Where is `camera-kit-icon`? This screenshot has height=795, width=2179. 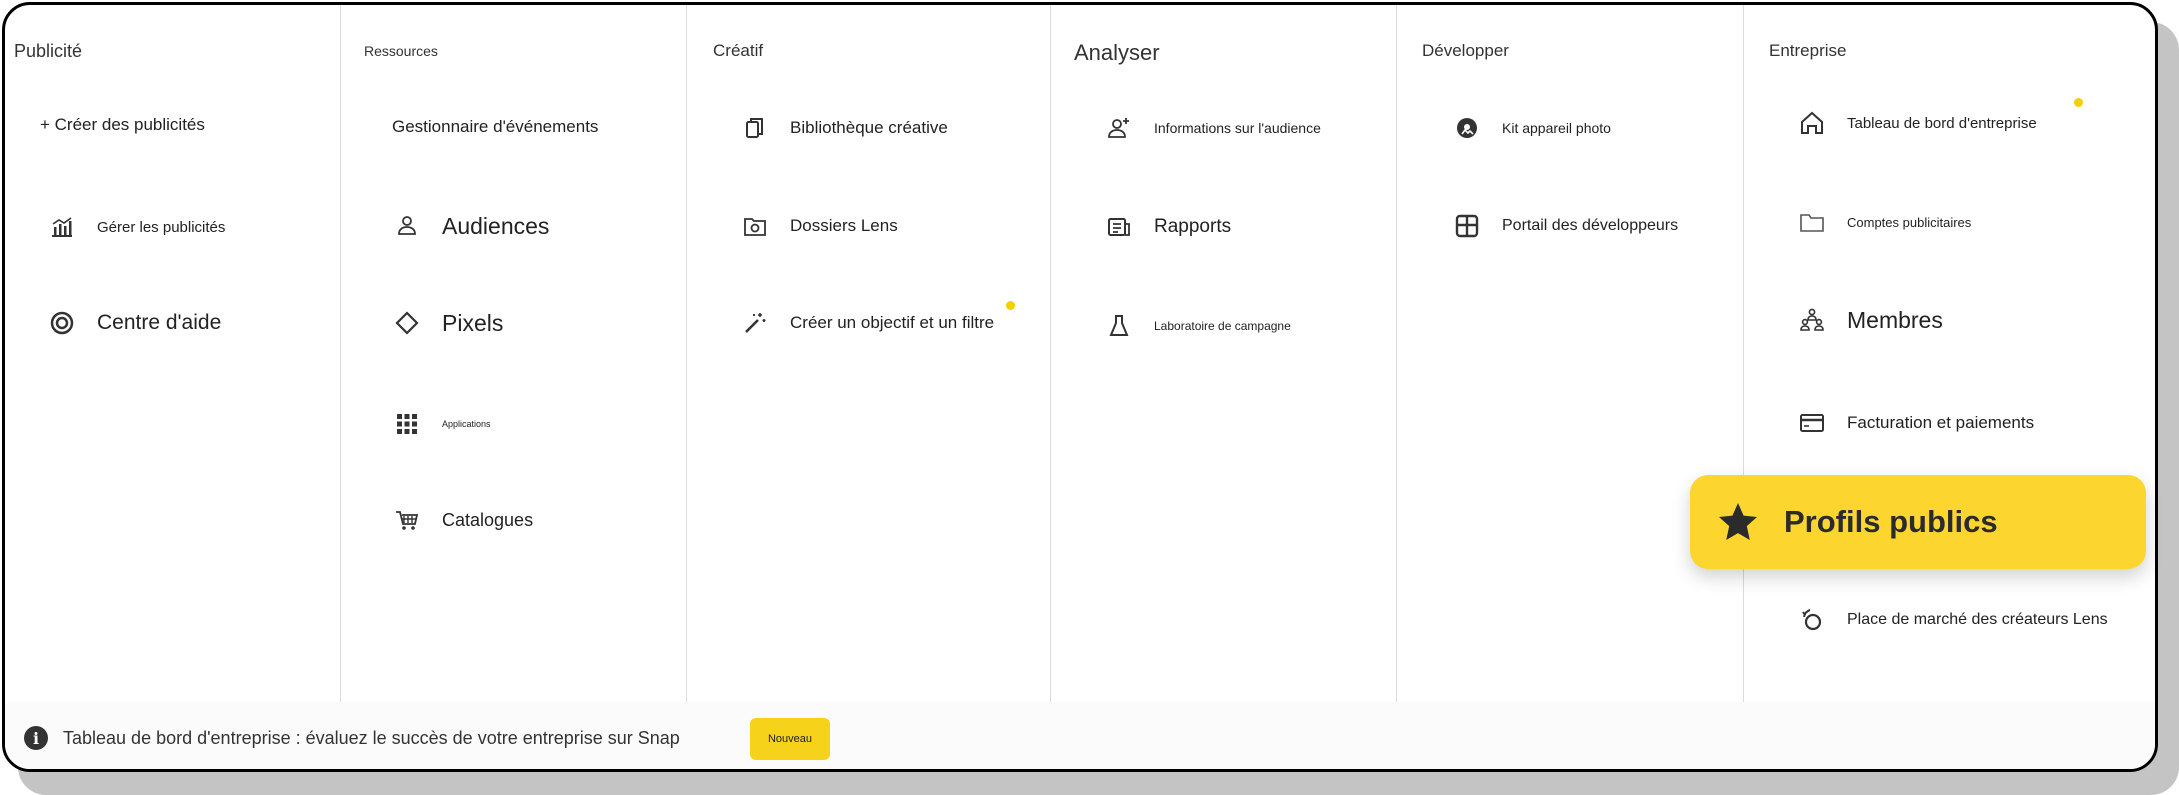
camera-kit-icon is located at coordinates (1467, 128).